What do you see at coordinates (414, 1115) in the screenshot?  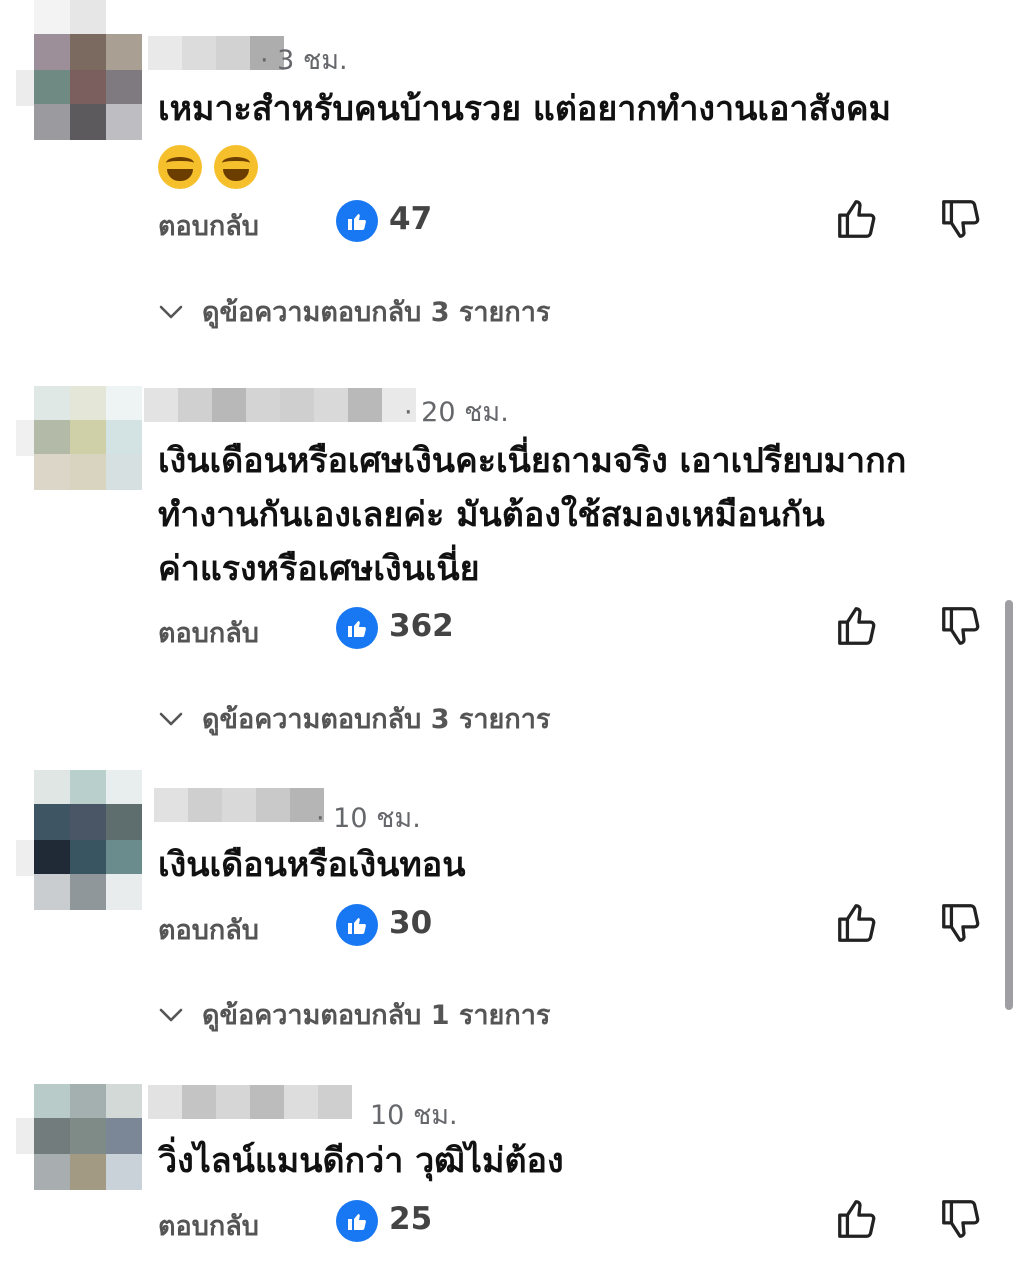 I see `comment-time: 10 ชม.` at bounding box center [414, 1115].